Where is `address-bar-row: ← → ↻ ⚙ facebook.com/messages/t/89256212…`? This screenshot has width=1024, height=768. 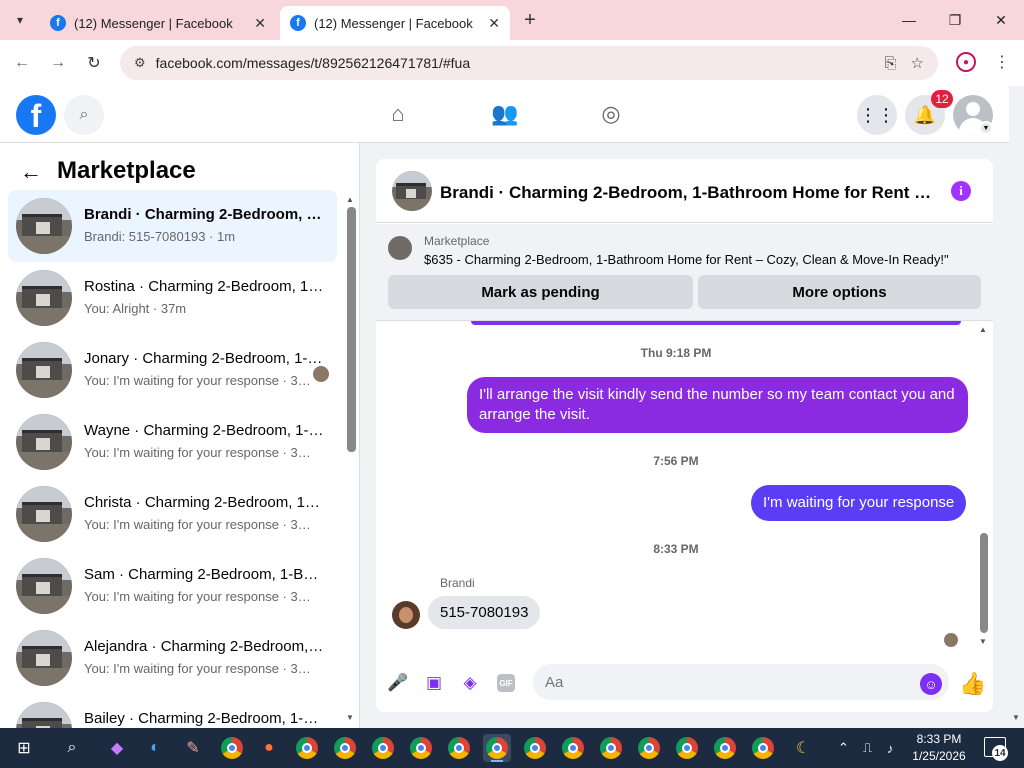 address-bar-row: ← → ↻ ⚙ facebook.com/messages/t/89256212… is located at coordinates (512, 63).